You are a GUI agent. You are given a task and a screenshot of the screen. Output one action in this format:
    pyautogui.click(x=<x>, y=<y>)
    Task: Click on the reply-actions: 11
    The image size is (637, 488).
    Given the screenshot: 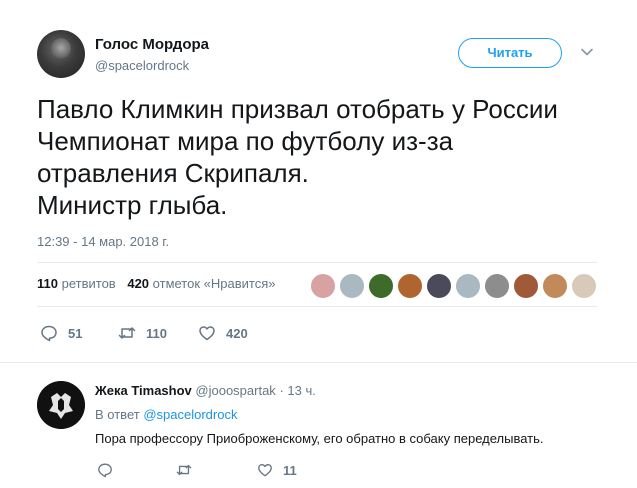 What is the action you would take?
    pyautogui.click(x=318, y=469)
    